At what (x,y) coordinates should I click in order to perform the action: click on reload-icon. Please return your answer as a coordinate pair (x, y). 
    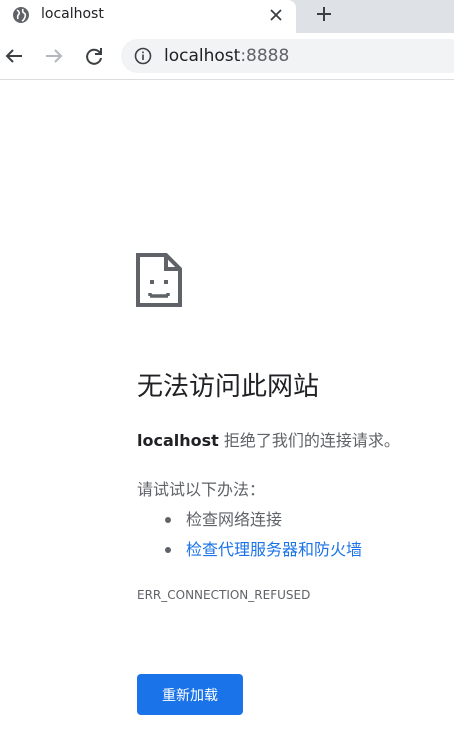
    Looking at the image, I should click on (94, 56).